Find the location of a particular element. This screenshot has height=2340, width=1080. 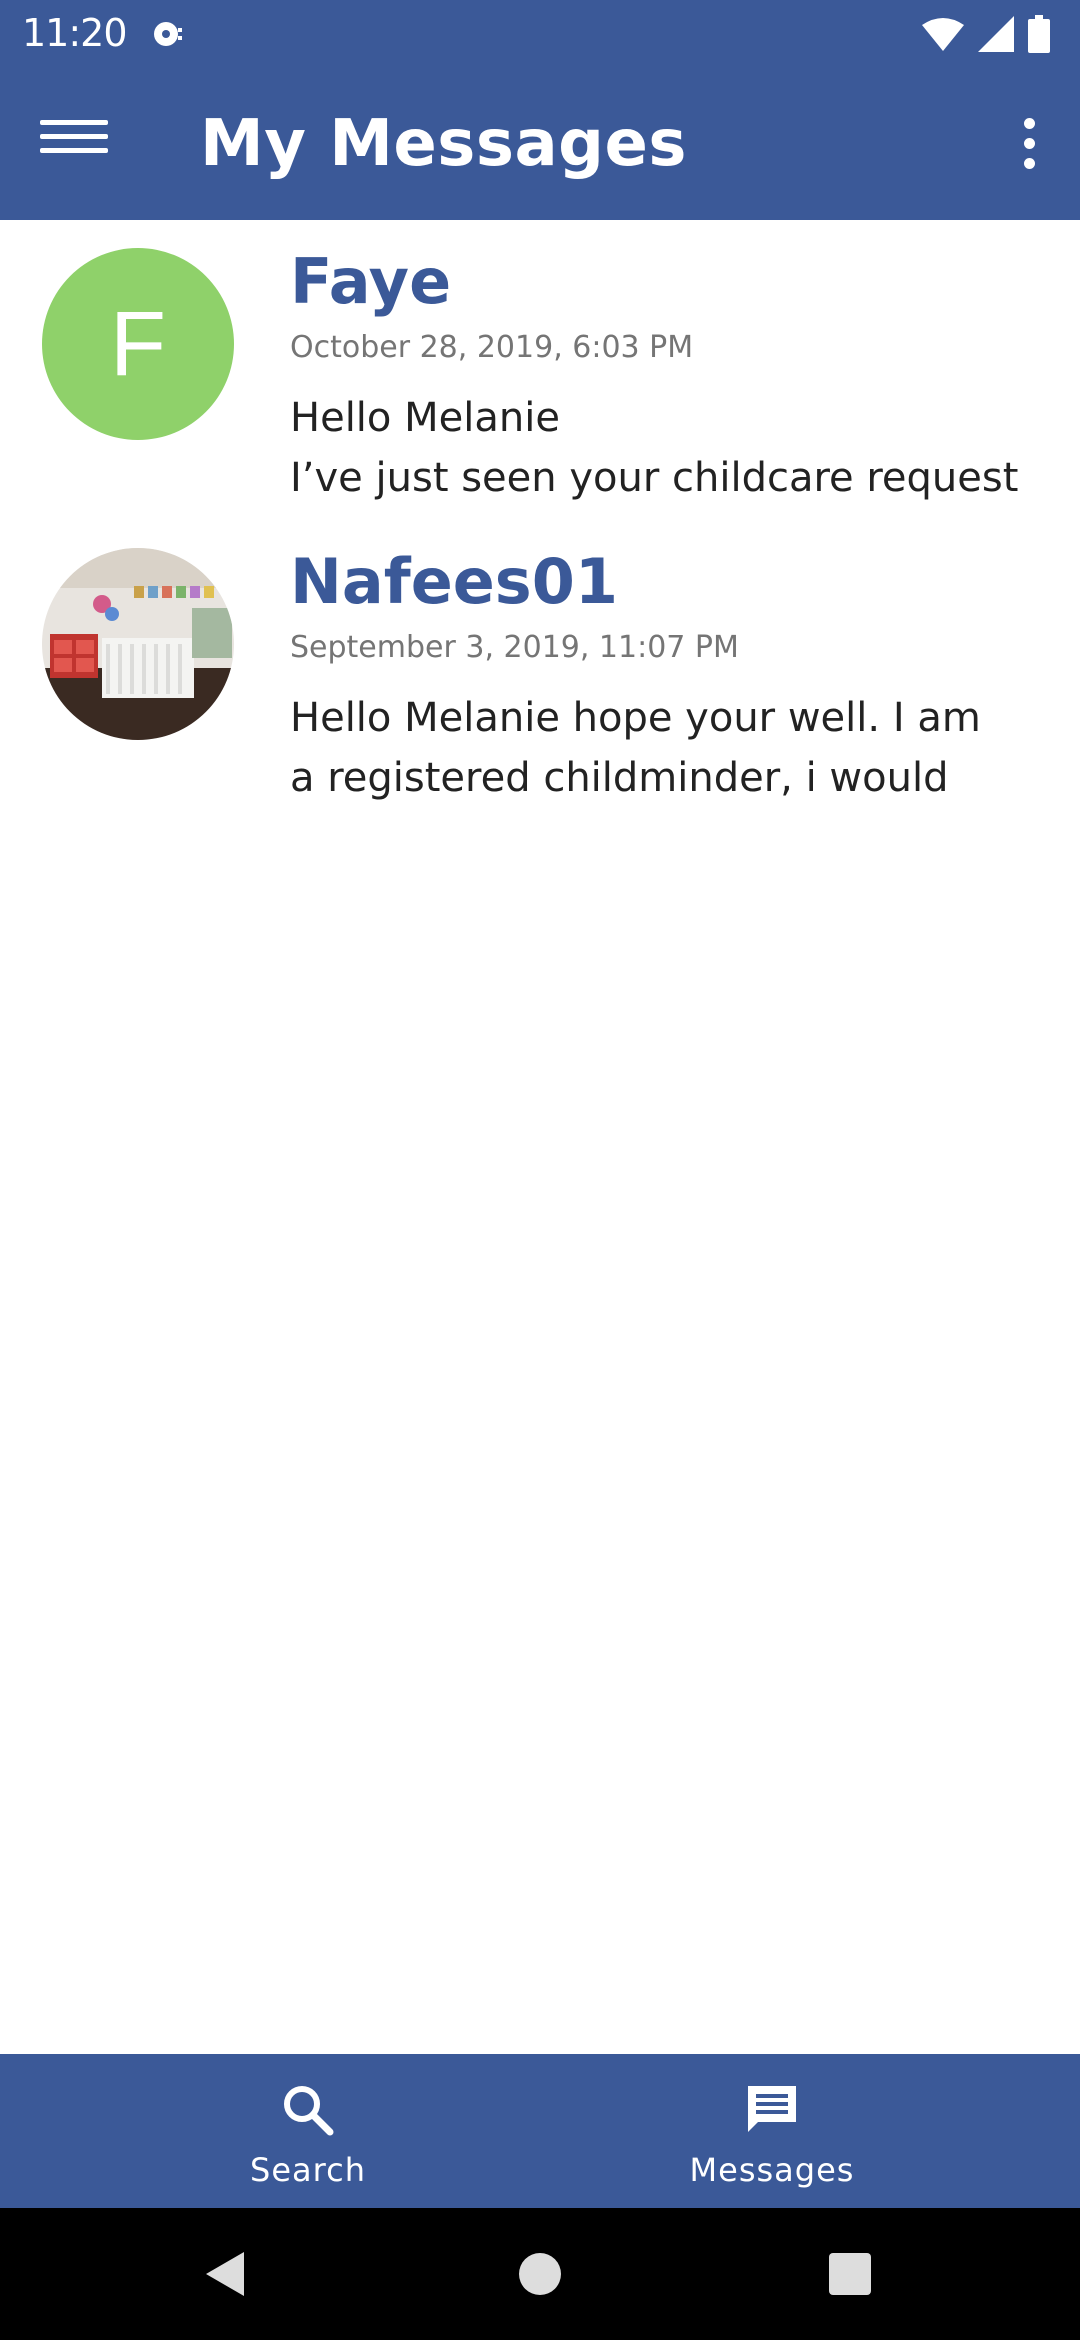

avatar: F is located at coordinates (138, 344).